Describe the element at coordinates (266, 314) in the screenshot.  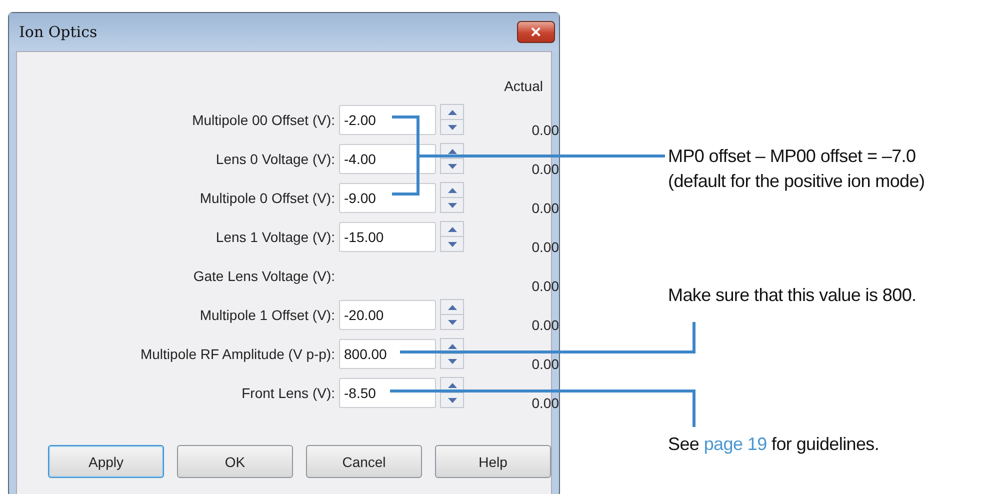
I see `field-label: Multipole 1 Offset (V):` at that location.